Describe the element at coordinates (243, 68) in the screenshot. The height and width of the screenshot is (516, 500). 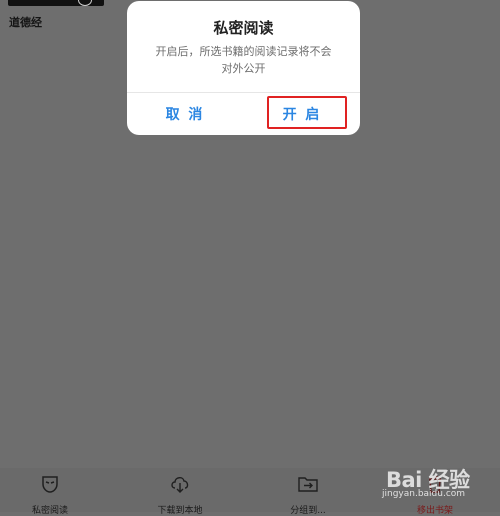
I see `dialog-message-line-2: 对外公开` at that location.